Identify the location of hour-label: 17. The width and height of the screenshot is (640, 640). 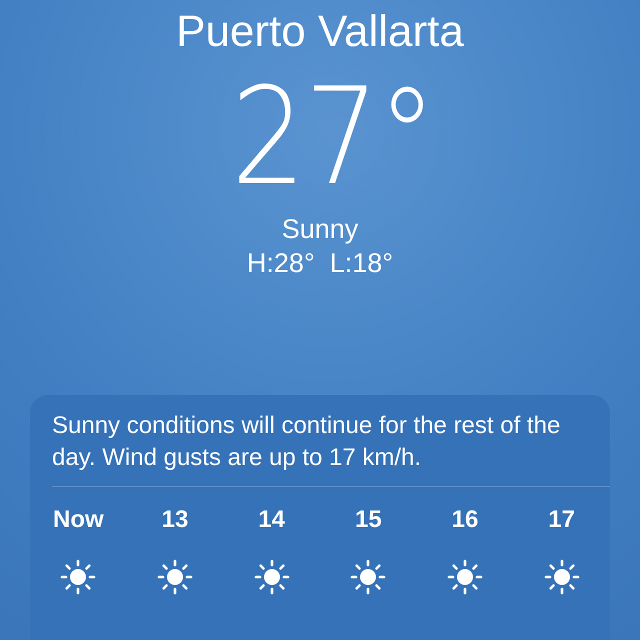
(561, 520).